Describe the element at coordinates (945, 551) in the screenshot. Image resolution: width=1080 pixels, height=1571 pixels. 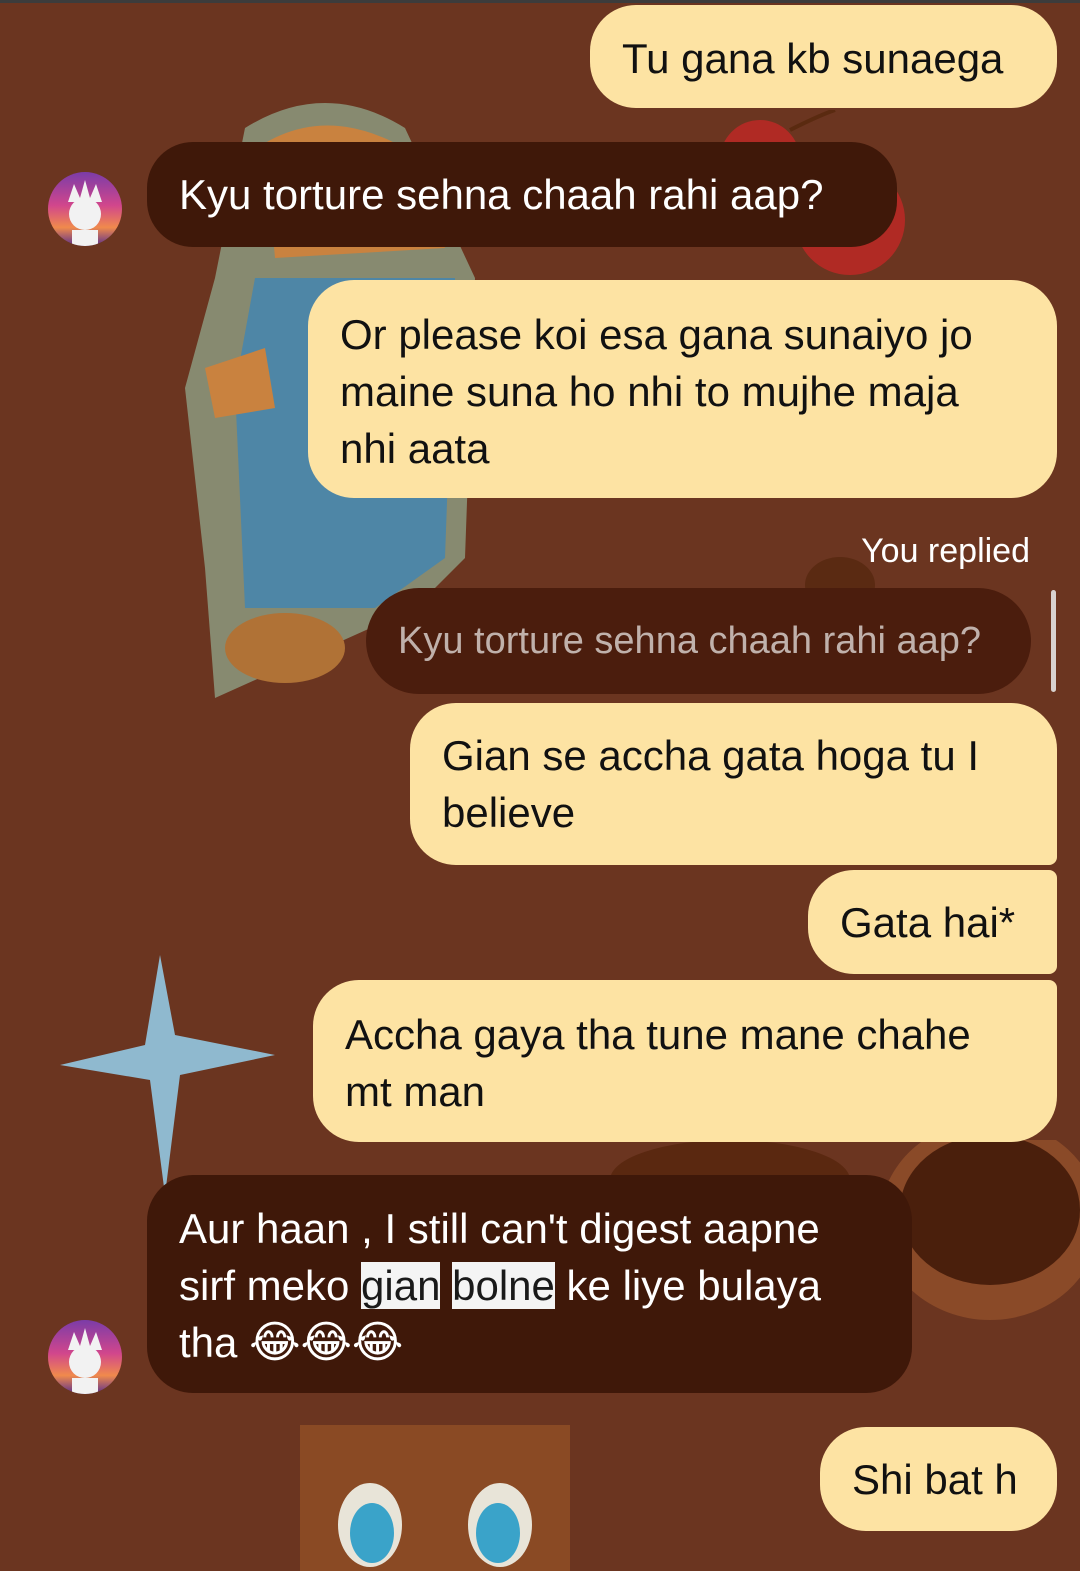
I see `you-replied-label: You replied` at that location.